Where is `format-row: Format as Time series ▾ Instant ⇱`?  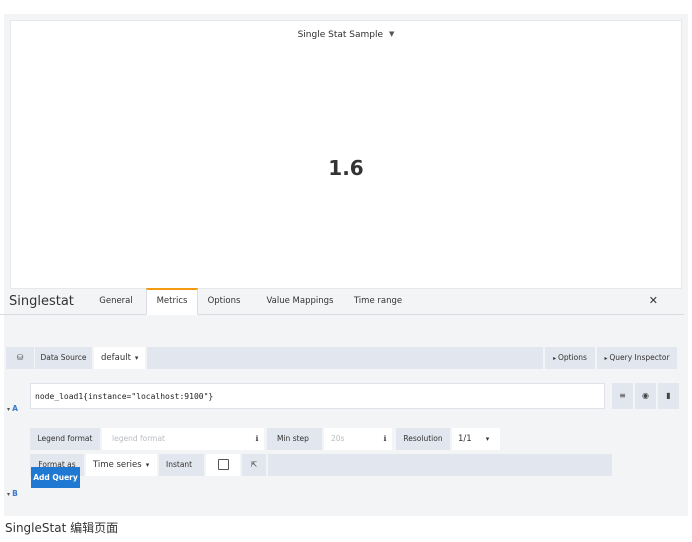 format-row: Format as Time series ▾ Instant ⇱ is located at coordinates (321, 465).